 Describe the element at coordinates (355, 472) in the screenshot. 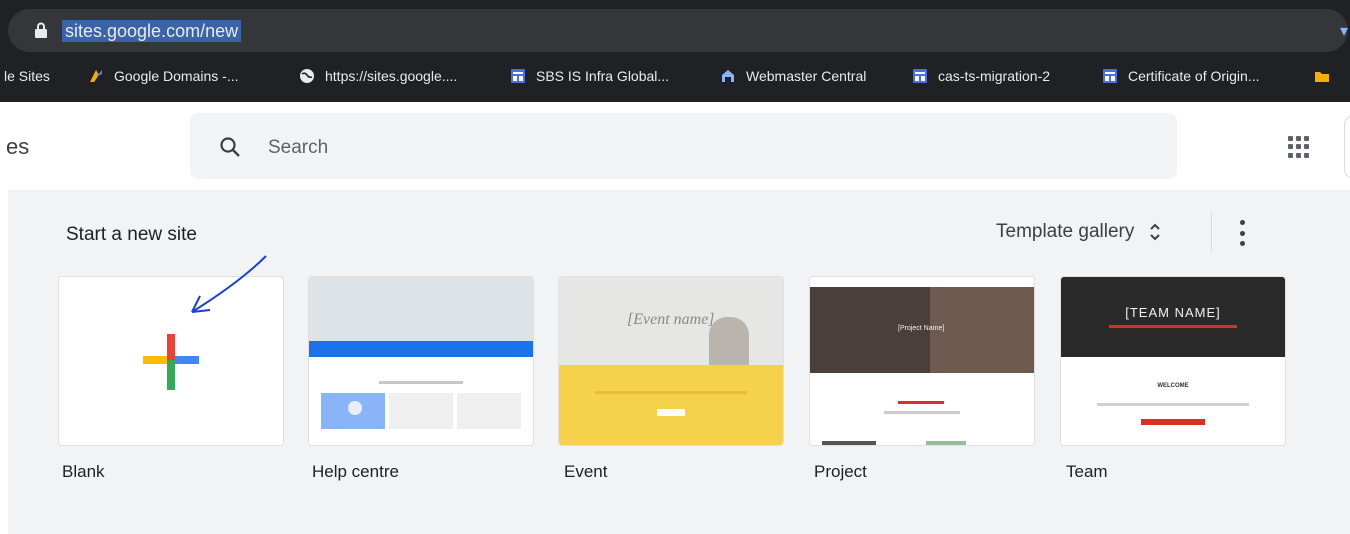

I see `template-label-help-centre: Help centre` at that location.